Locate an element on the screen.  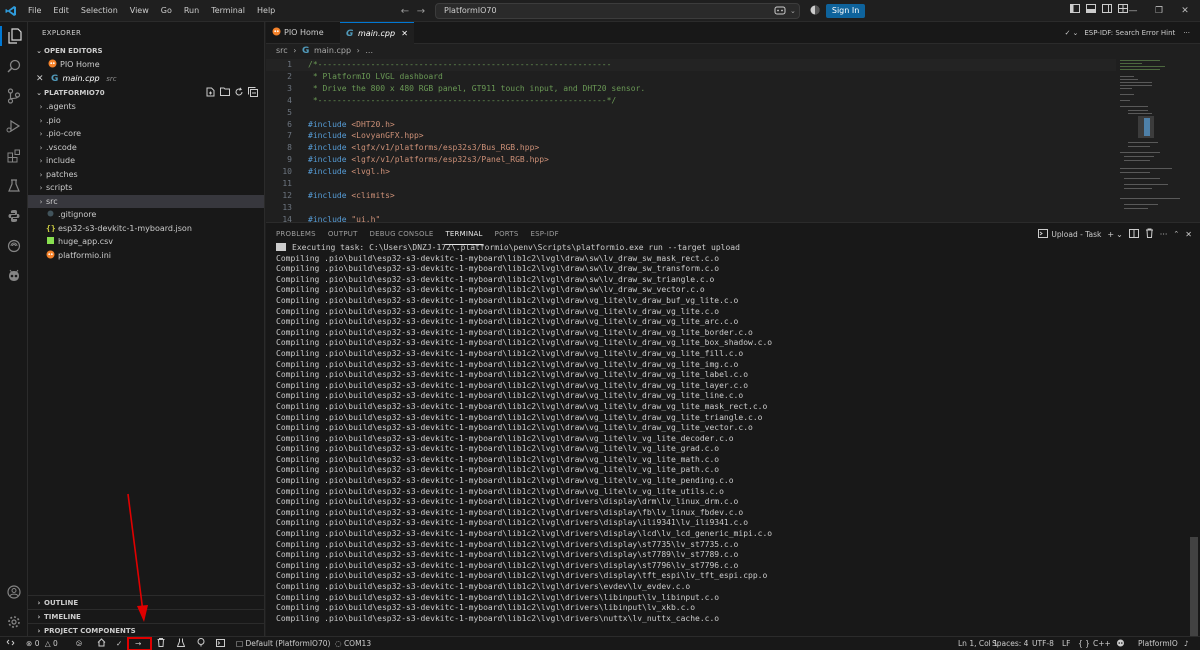
explorer-icon is located at coordinates (14, 36).